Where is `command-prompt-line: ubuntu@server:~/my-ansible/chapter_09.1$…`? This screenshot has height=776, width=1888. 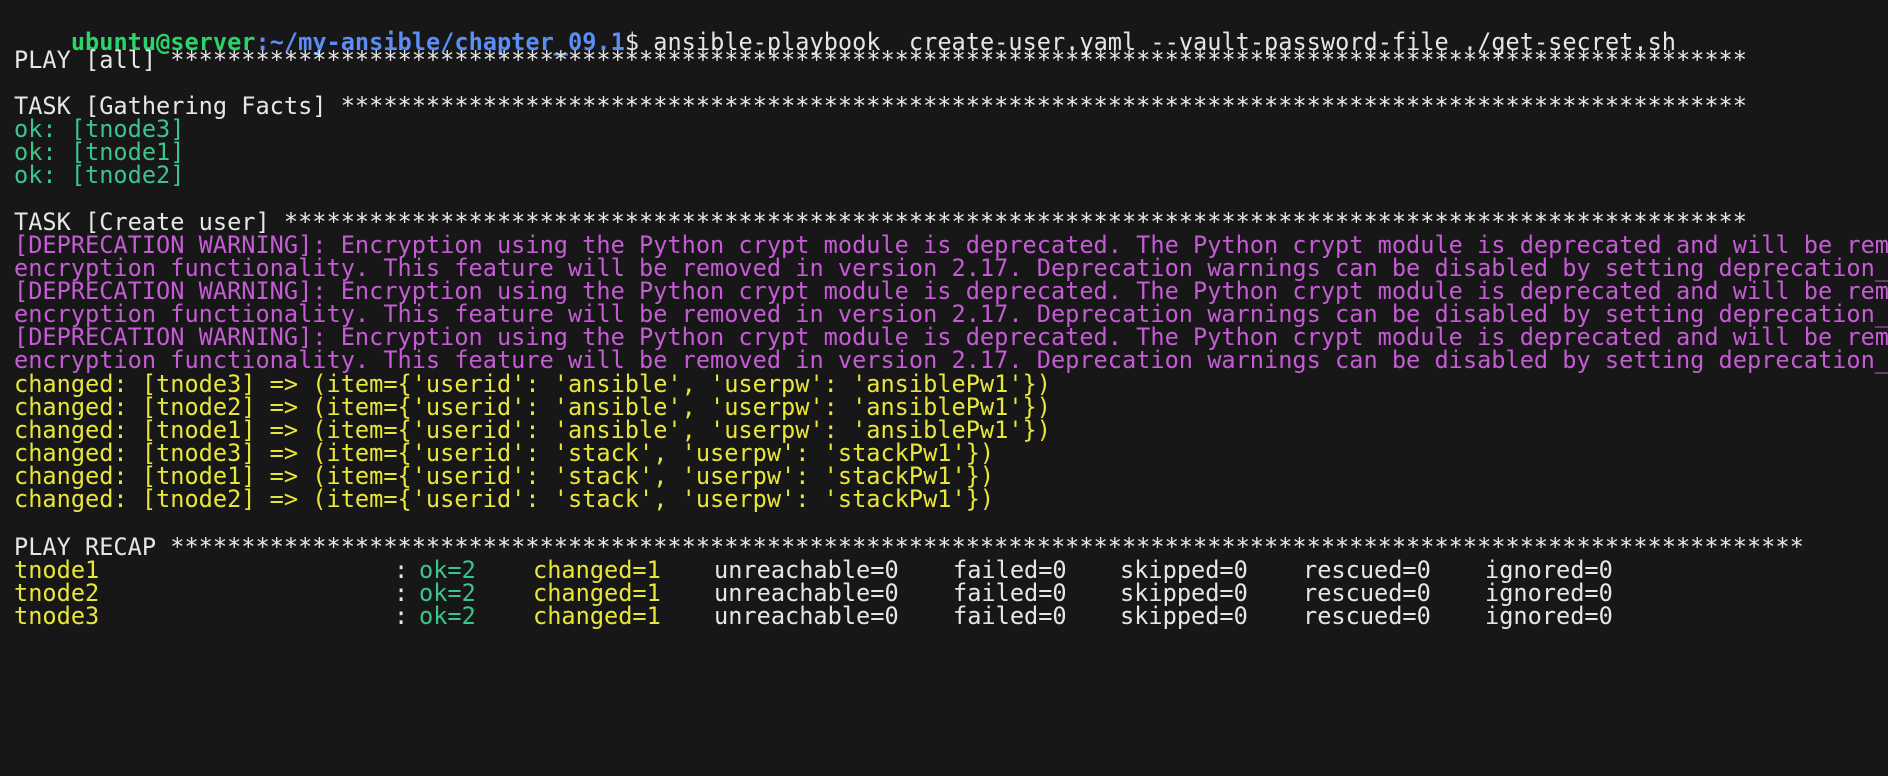
command-prompt-line: ubuntu@server:~/my-ansible/chapter_09.1$… is located at coordinates (845, 28).